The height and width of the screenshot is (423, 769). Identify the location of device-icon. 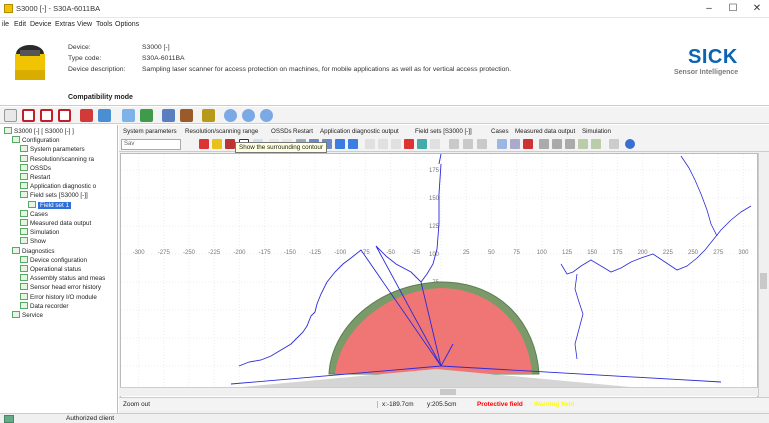
(64, 115).